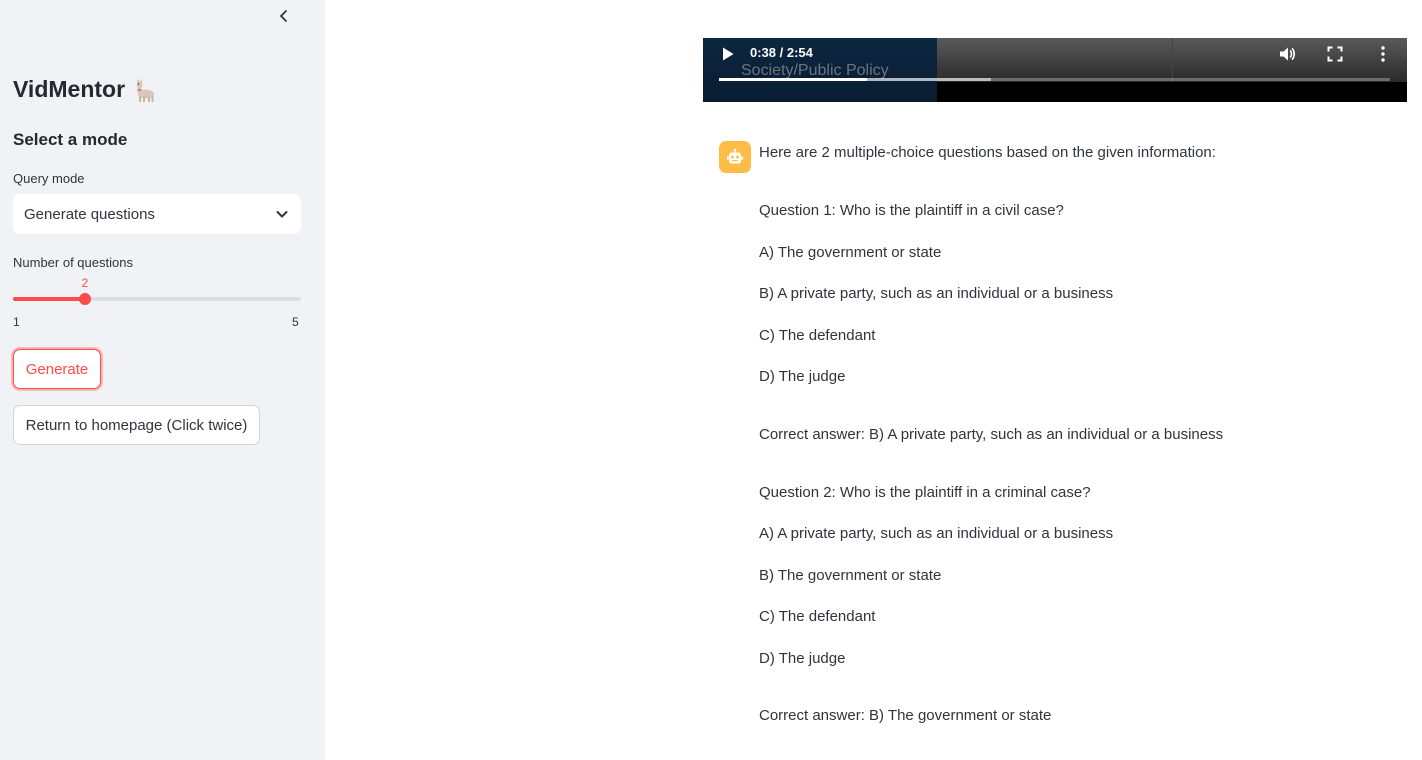 The image size is (1422, 760). What do you see at coordinates (49, 299) in the screenshot?
I see `slider-fill` at bounding box center [49, 299].